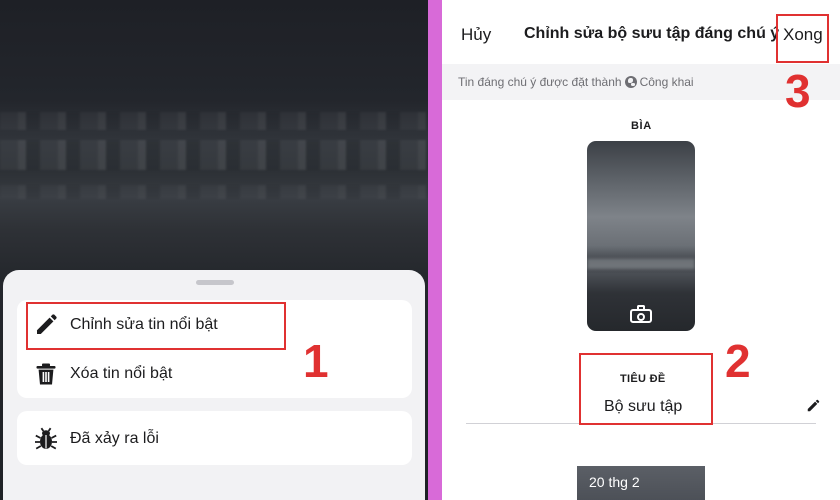 This screenshot has height=500, width=840. I want to click on page-title: Chỉnh sửa bộ sưu tập đáng chú ý, so click(652, 33).